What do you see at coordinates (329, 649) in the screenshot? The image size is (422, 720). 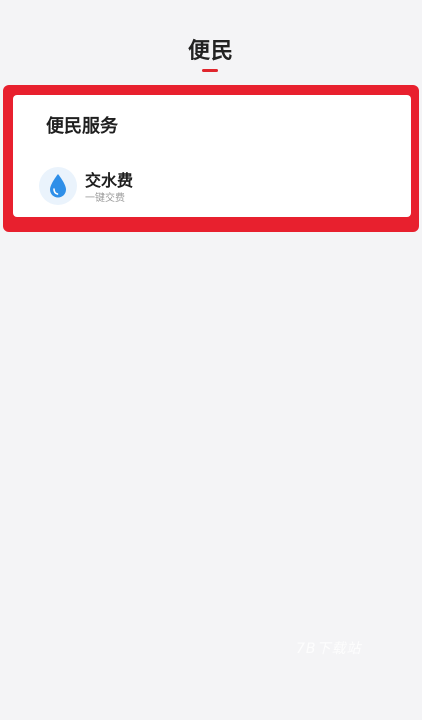 I see `watermark: 7B下载站` at bounding box center [329, 649].